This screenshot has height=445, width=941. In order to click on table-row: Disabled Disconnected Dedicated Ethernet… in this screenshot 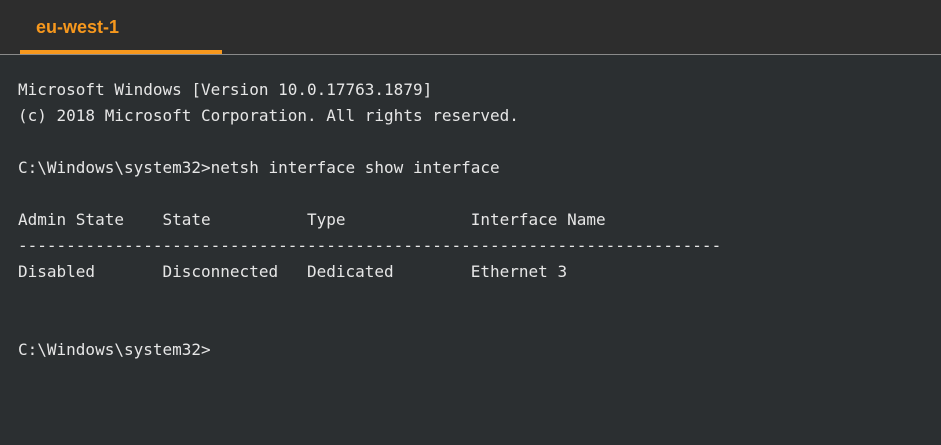, I will do `click(293, 271)`.